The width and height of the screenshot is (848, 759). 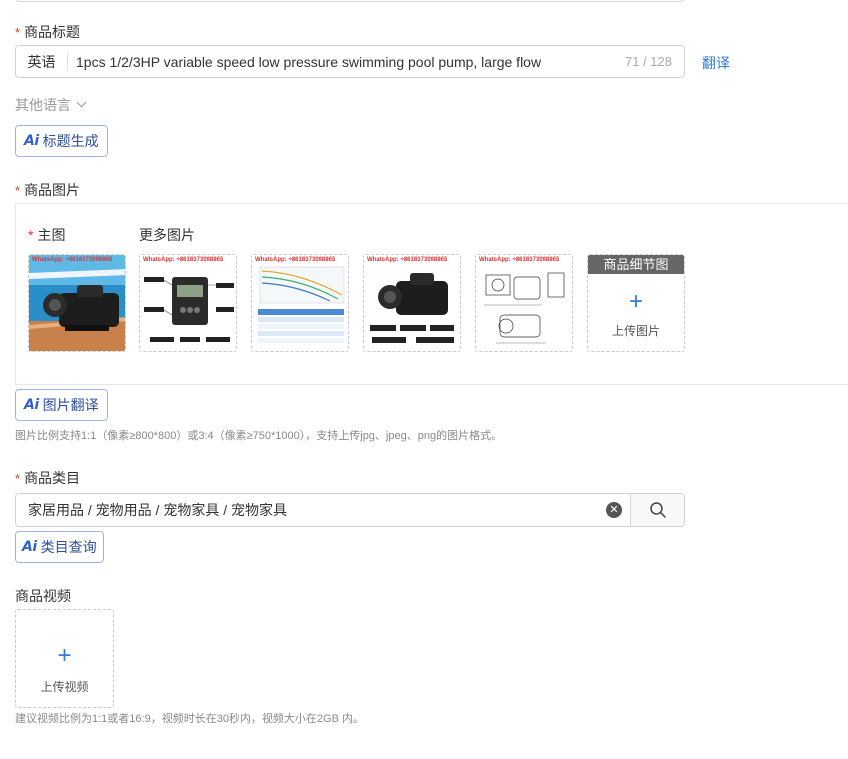 What do you see at coordinates (614, 510) in the screenshot?
I see `clear-icon: ✕` at bounding box center [614, 510].